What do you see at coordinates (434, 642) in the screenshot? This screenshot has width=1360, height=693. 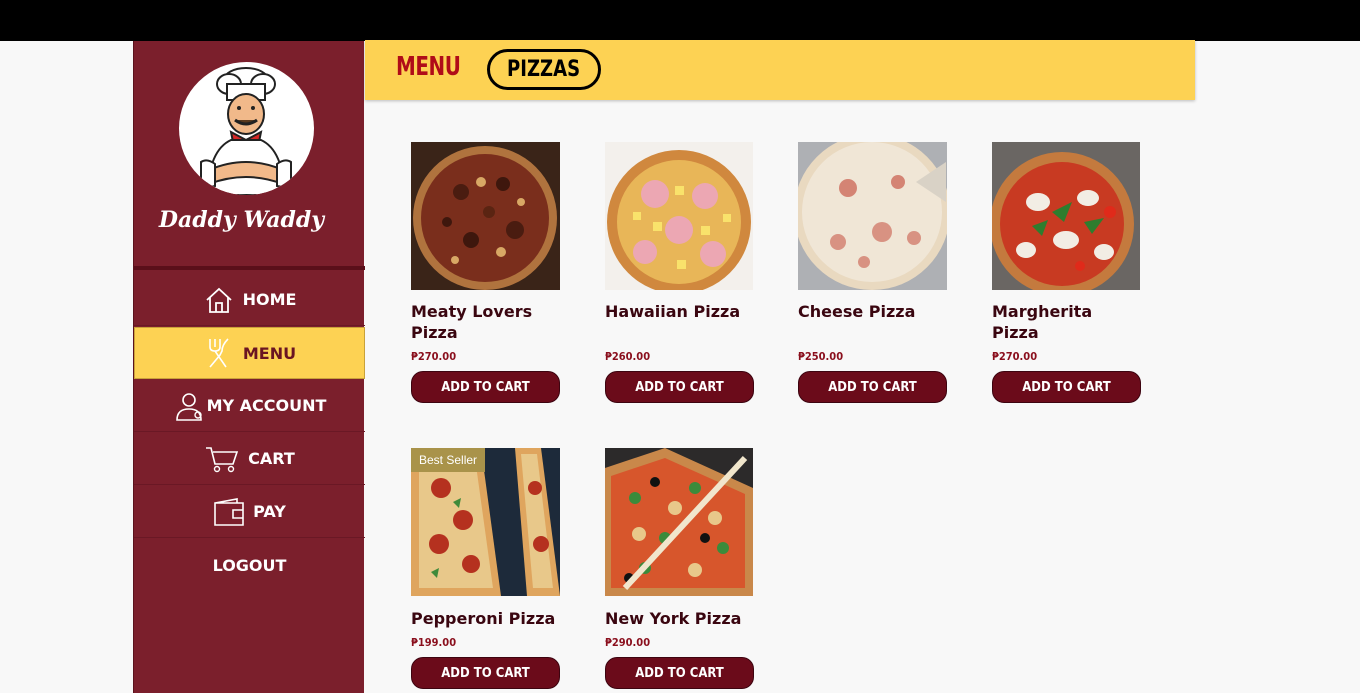 I see `product-price: ₱199.00` at bounding box center [434, 642].